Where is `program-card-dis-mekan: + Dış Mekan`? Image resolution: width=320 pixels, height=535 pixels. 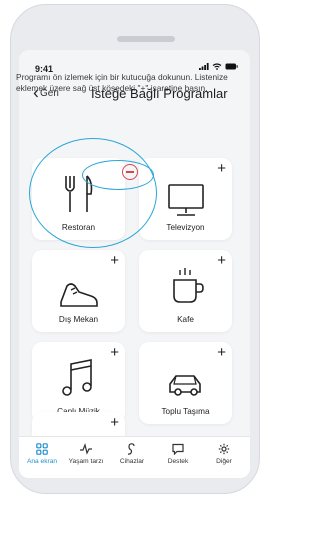 program-card-dis-mekan: + Dış Mekan is located at coordinates (78, 291).